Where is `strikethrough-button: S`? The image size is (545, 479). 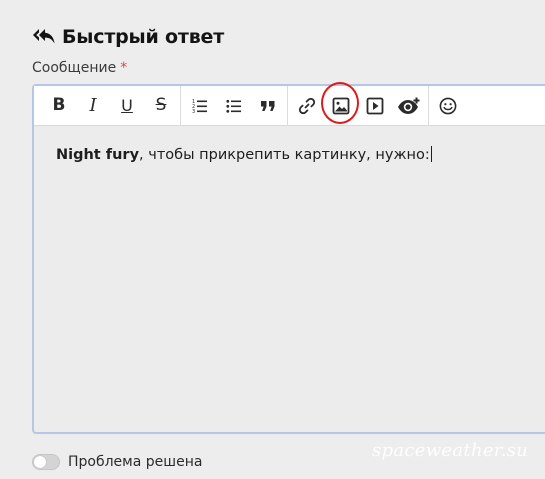
strikethrough-button: S is located at coordinates (161, 106).